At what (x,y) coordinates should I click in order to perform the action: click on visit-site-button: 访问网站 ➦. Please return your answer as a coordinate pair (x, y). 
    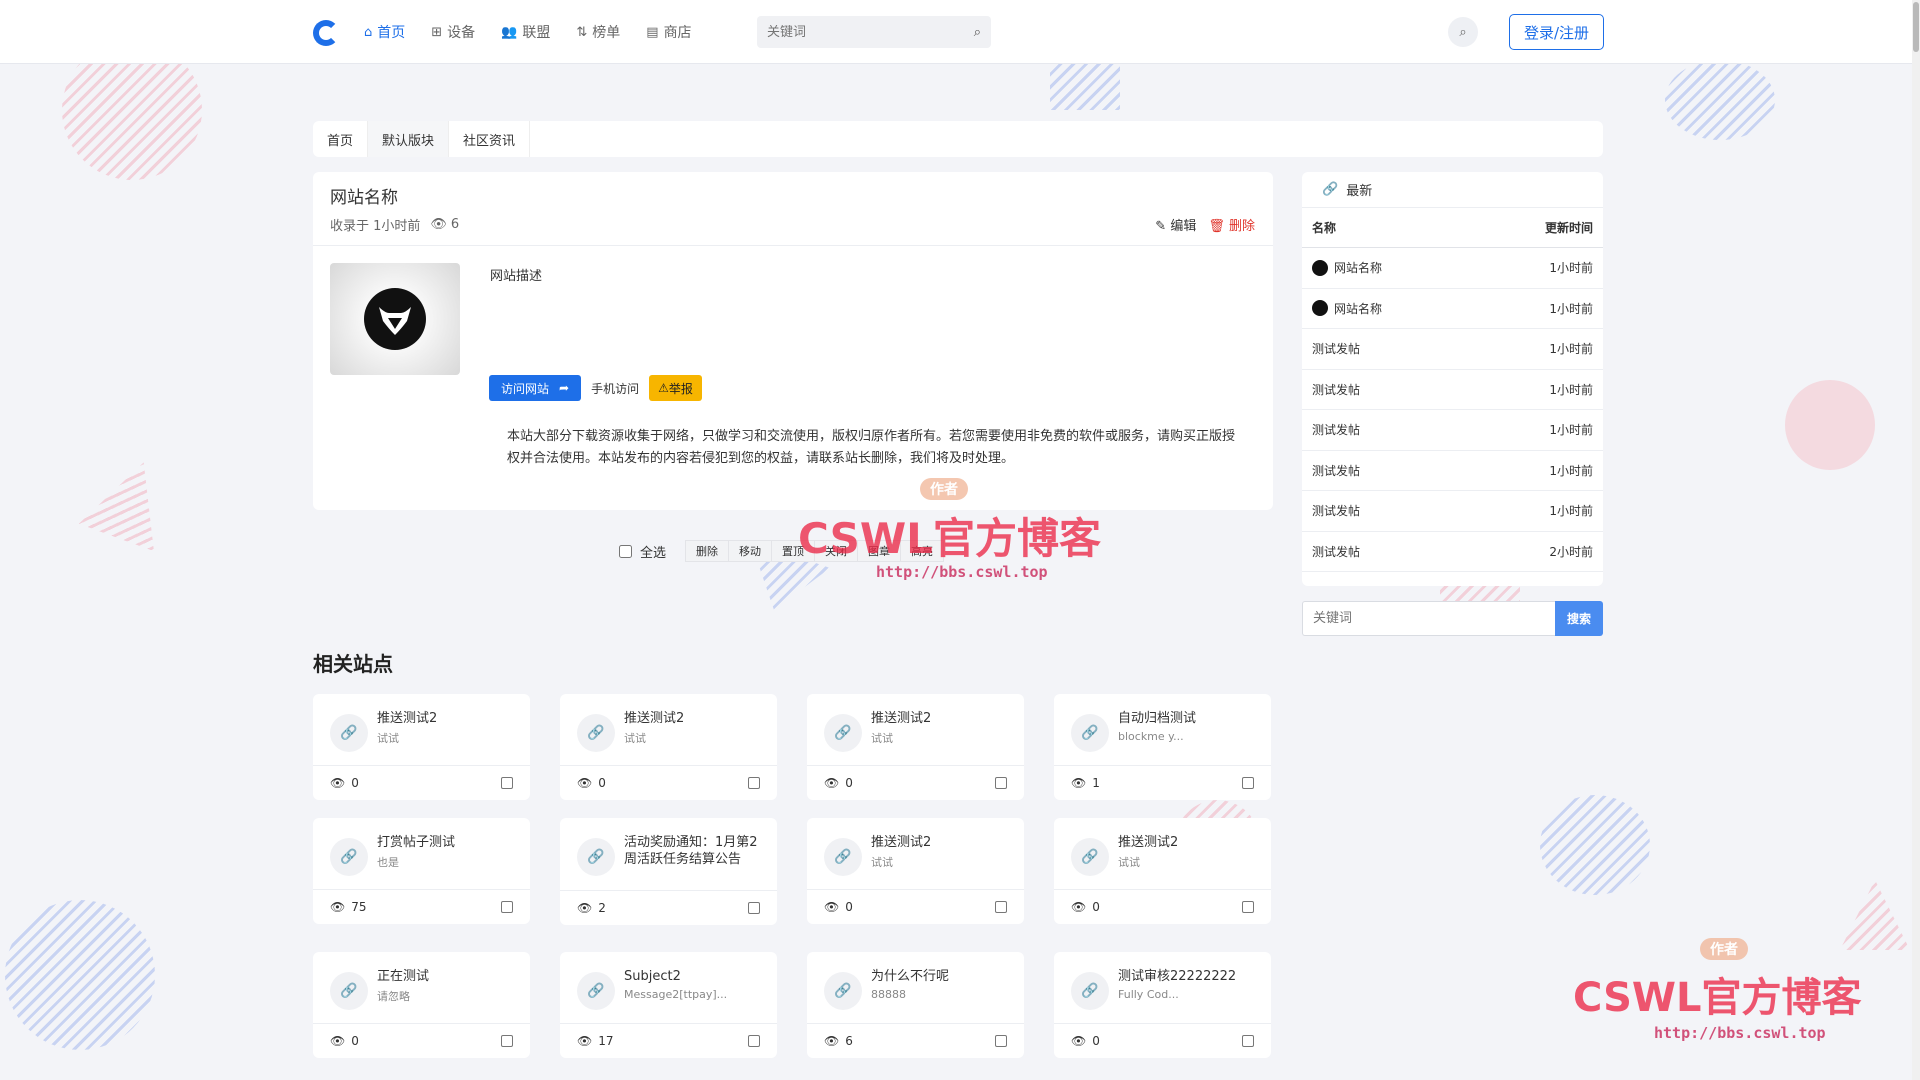
    Looking at the image, I should click on (535, 388).